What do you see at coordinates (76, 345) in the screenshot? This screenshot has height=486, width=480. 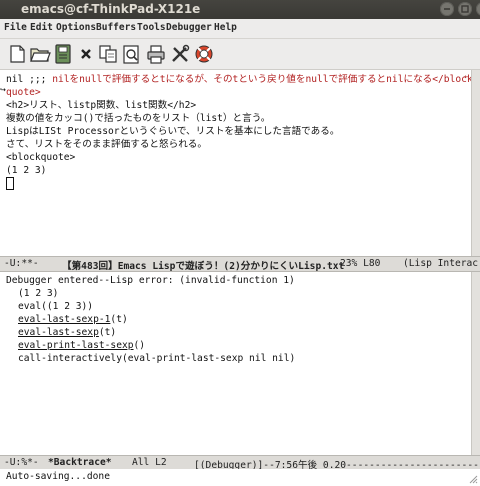 I see `function-link: eval-print-last-sexp` at bounding box center [76, 345].